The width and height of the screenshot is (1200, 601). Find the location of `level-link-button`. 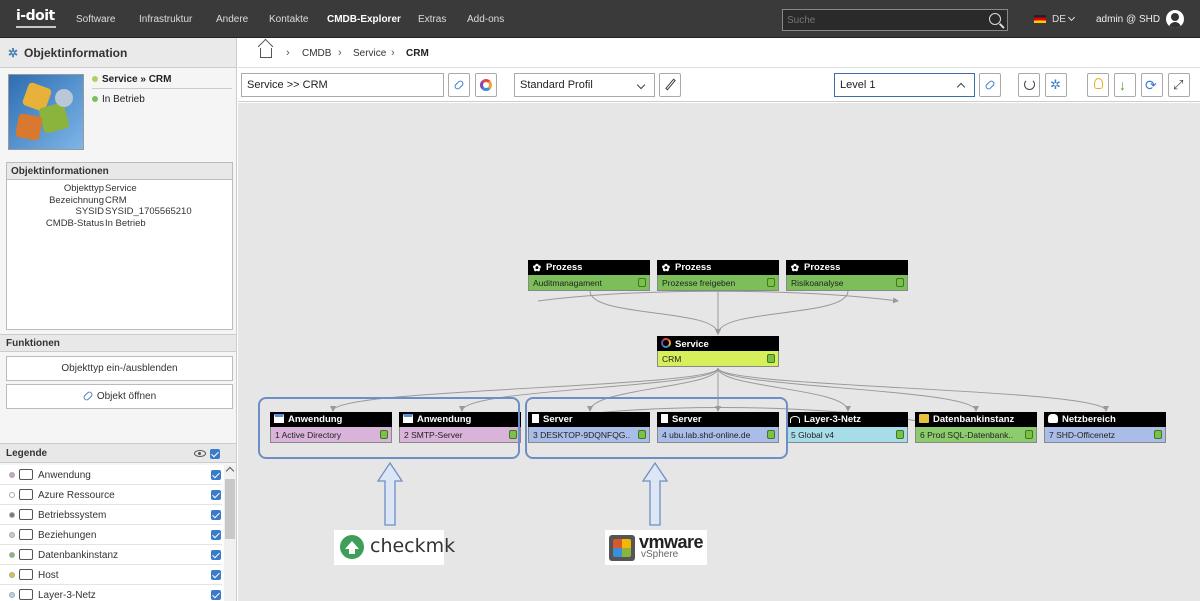

level-link-button is located at coordinates (990, 85).